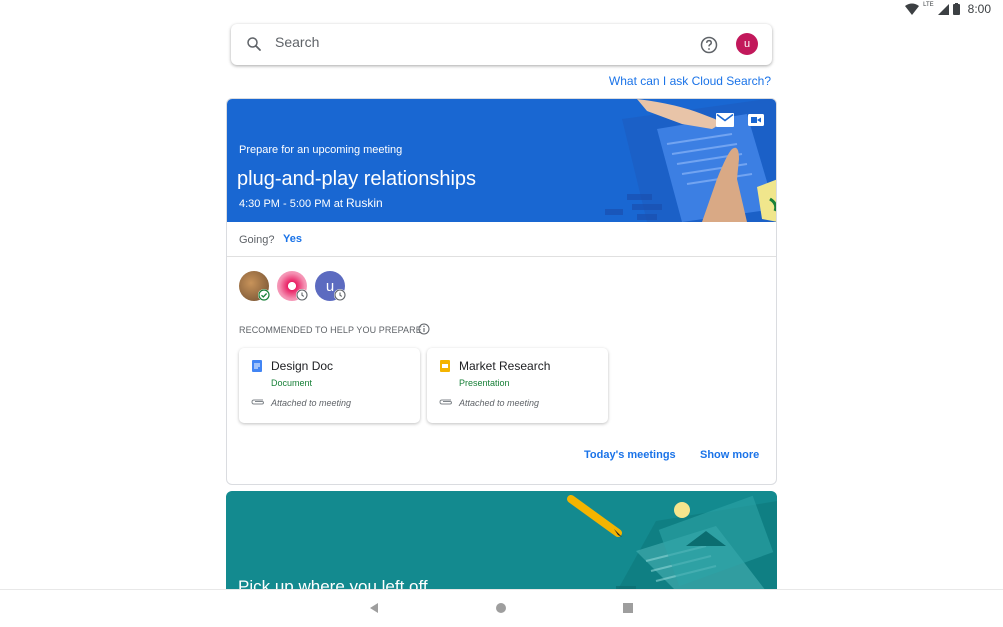 This screenshot has height=627, width=1003. Describe the element at coordinates (257, 366) in the screenshot. I see `docs-icon` at that location.